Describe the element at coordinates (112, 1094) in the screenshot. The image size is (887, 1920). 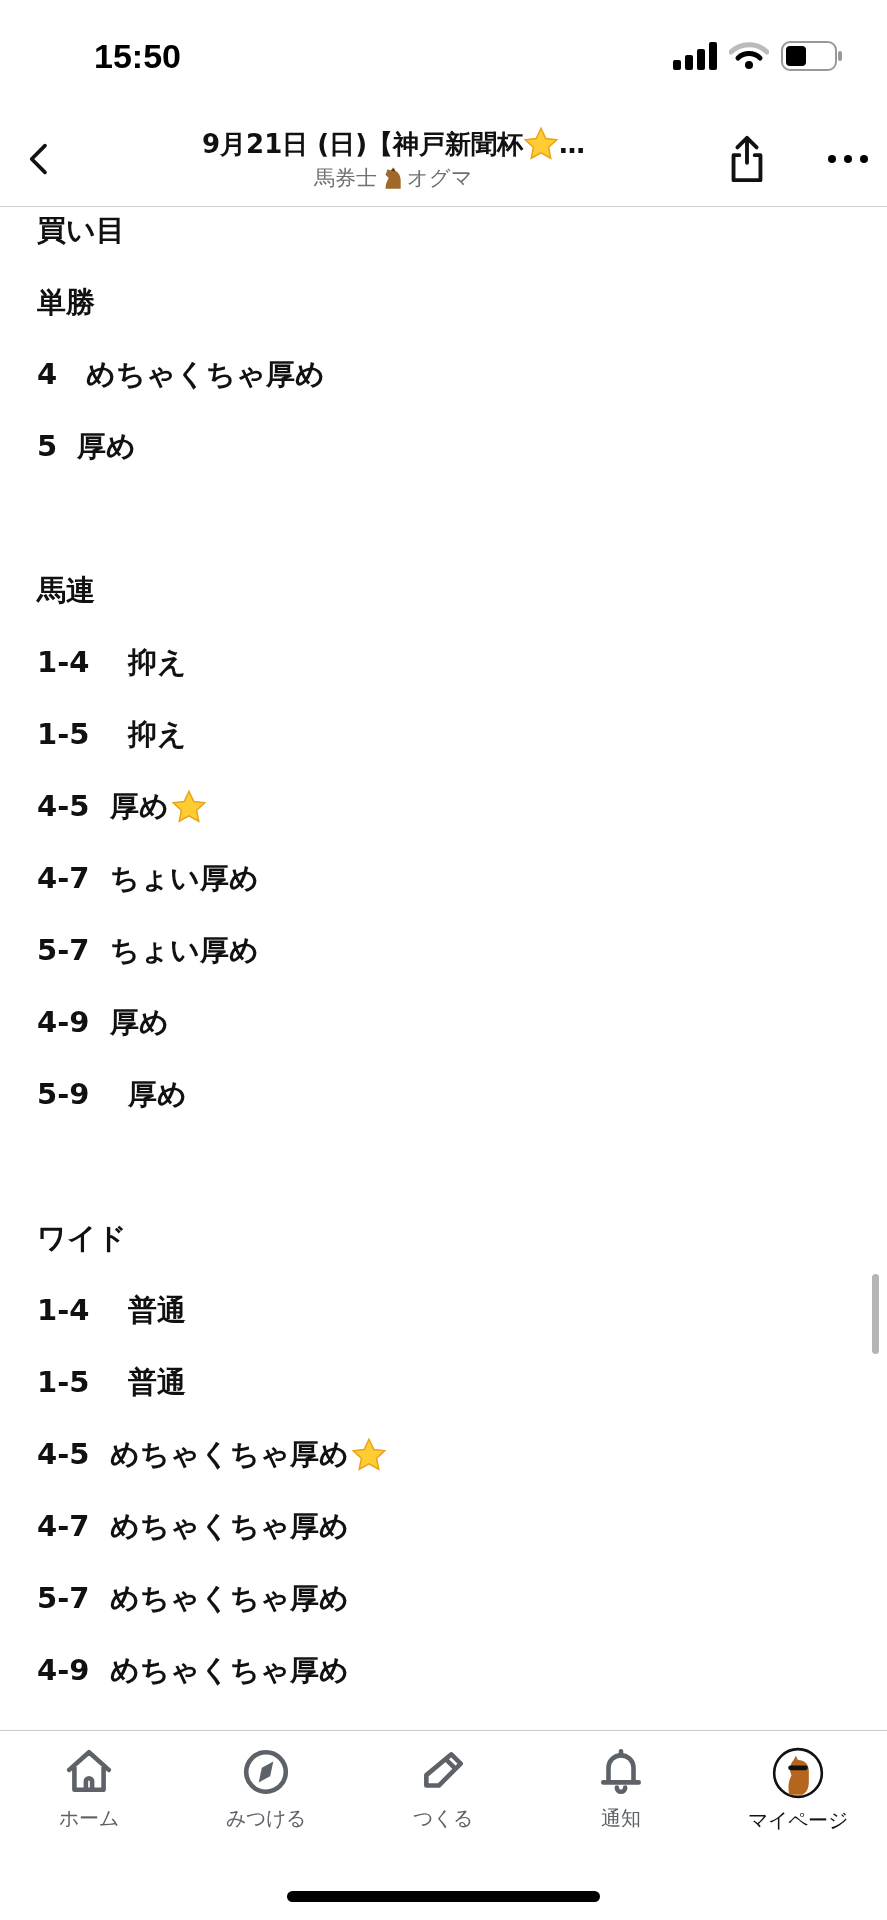
I see `bet-line: 5-9 厚め` at that location.